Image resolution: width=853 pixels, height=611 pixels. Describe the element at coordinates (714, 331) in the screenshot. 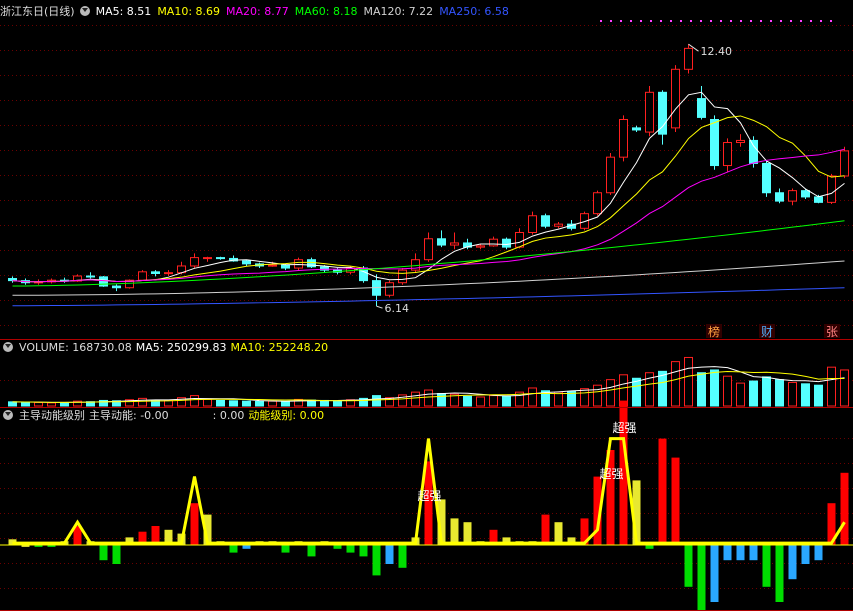

I see `event-tag: 榜` at that location.